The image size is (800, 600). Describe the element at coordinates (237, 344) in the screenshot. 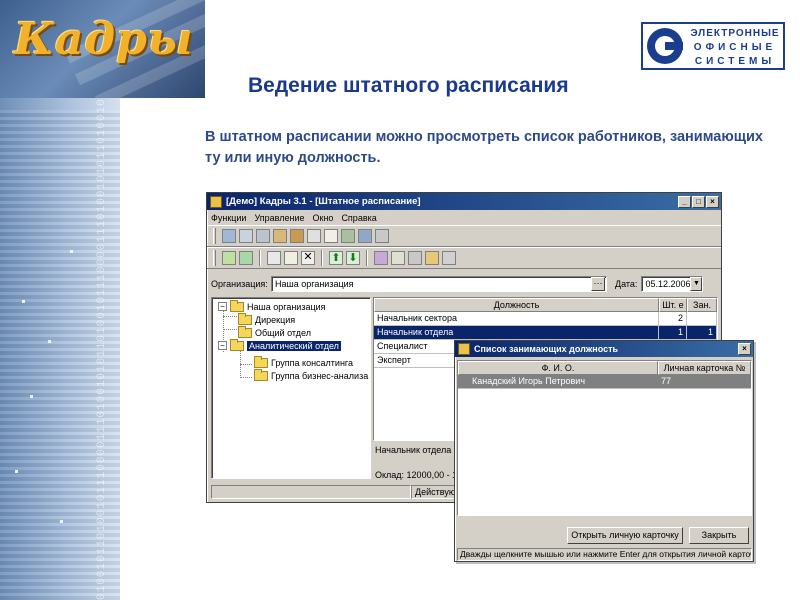

I see `folder-open-icon` at that location.